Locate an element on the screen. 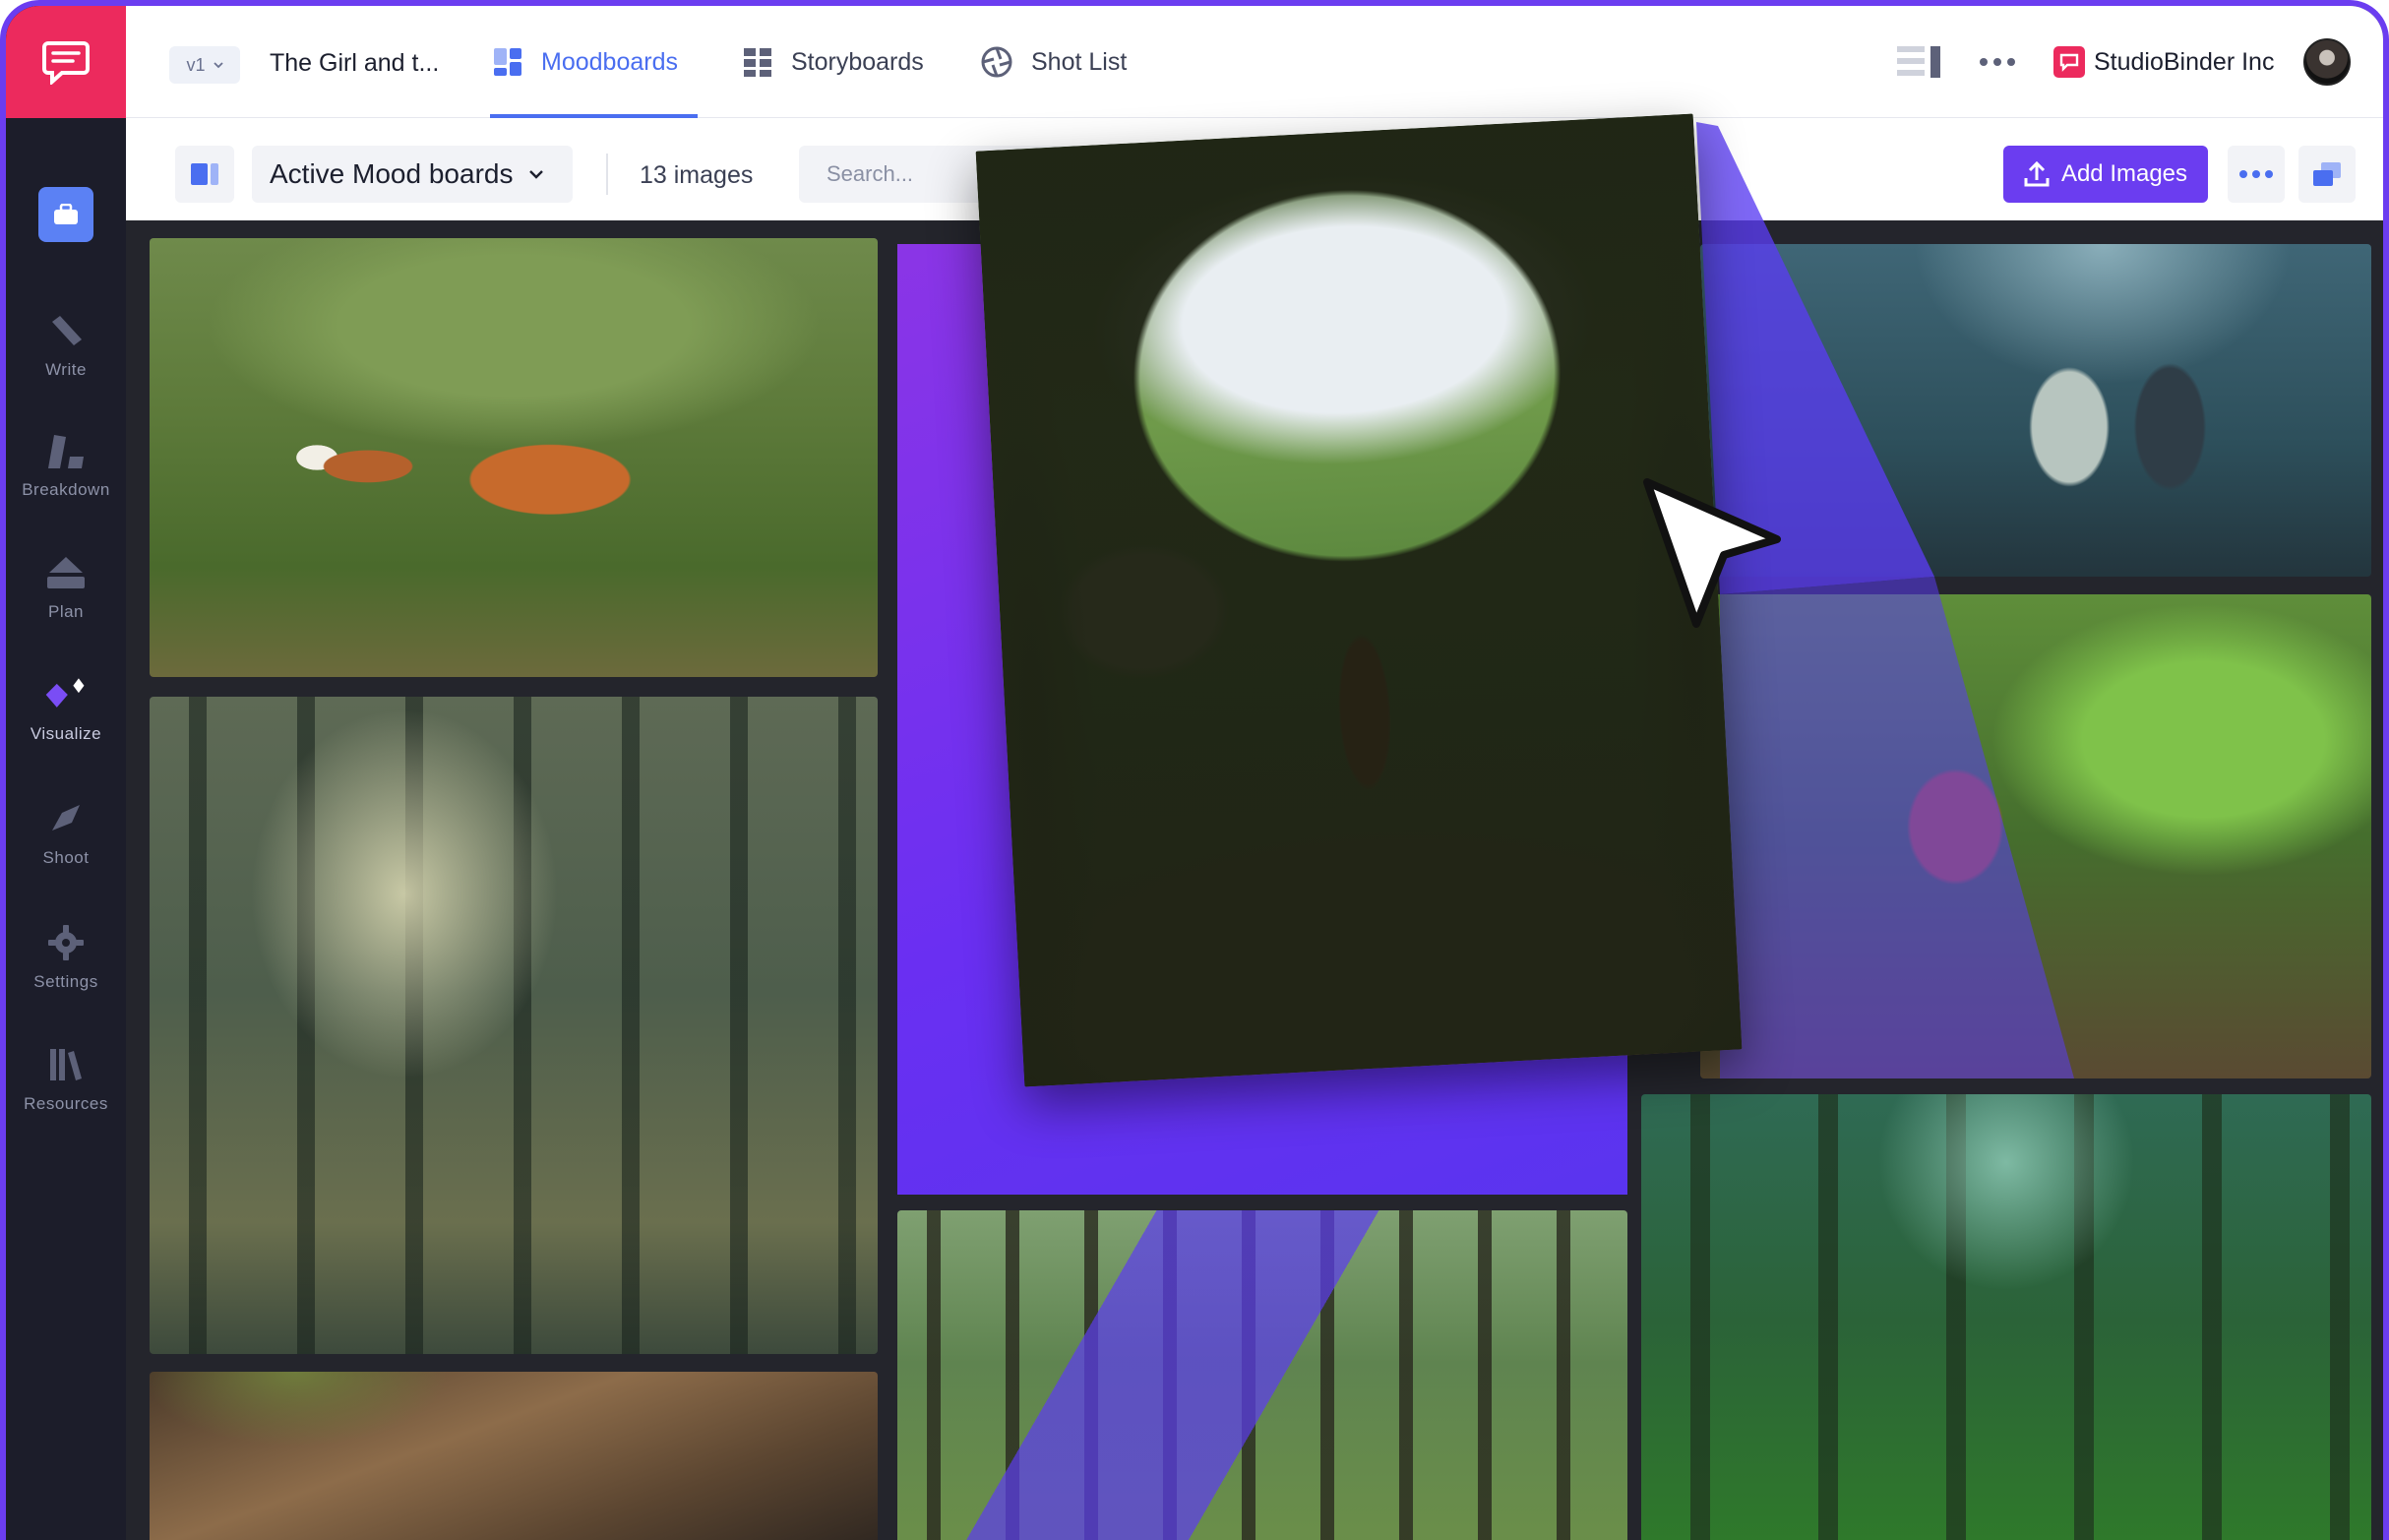  layout-toggle-button is located at coordinates (205, 174).